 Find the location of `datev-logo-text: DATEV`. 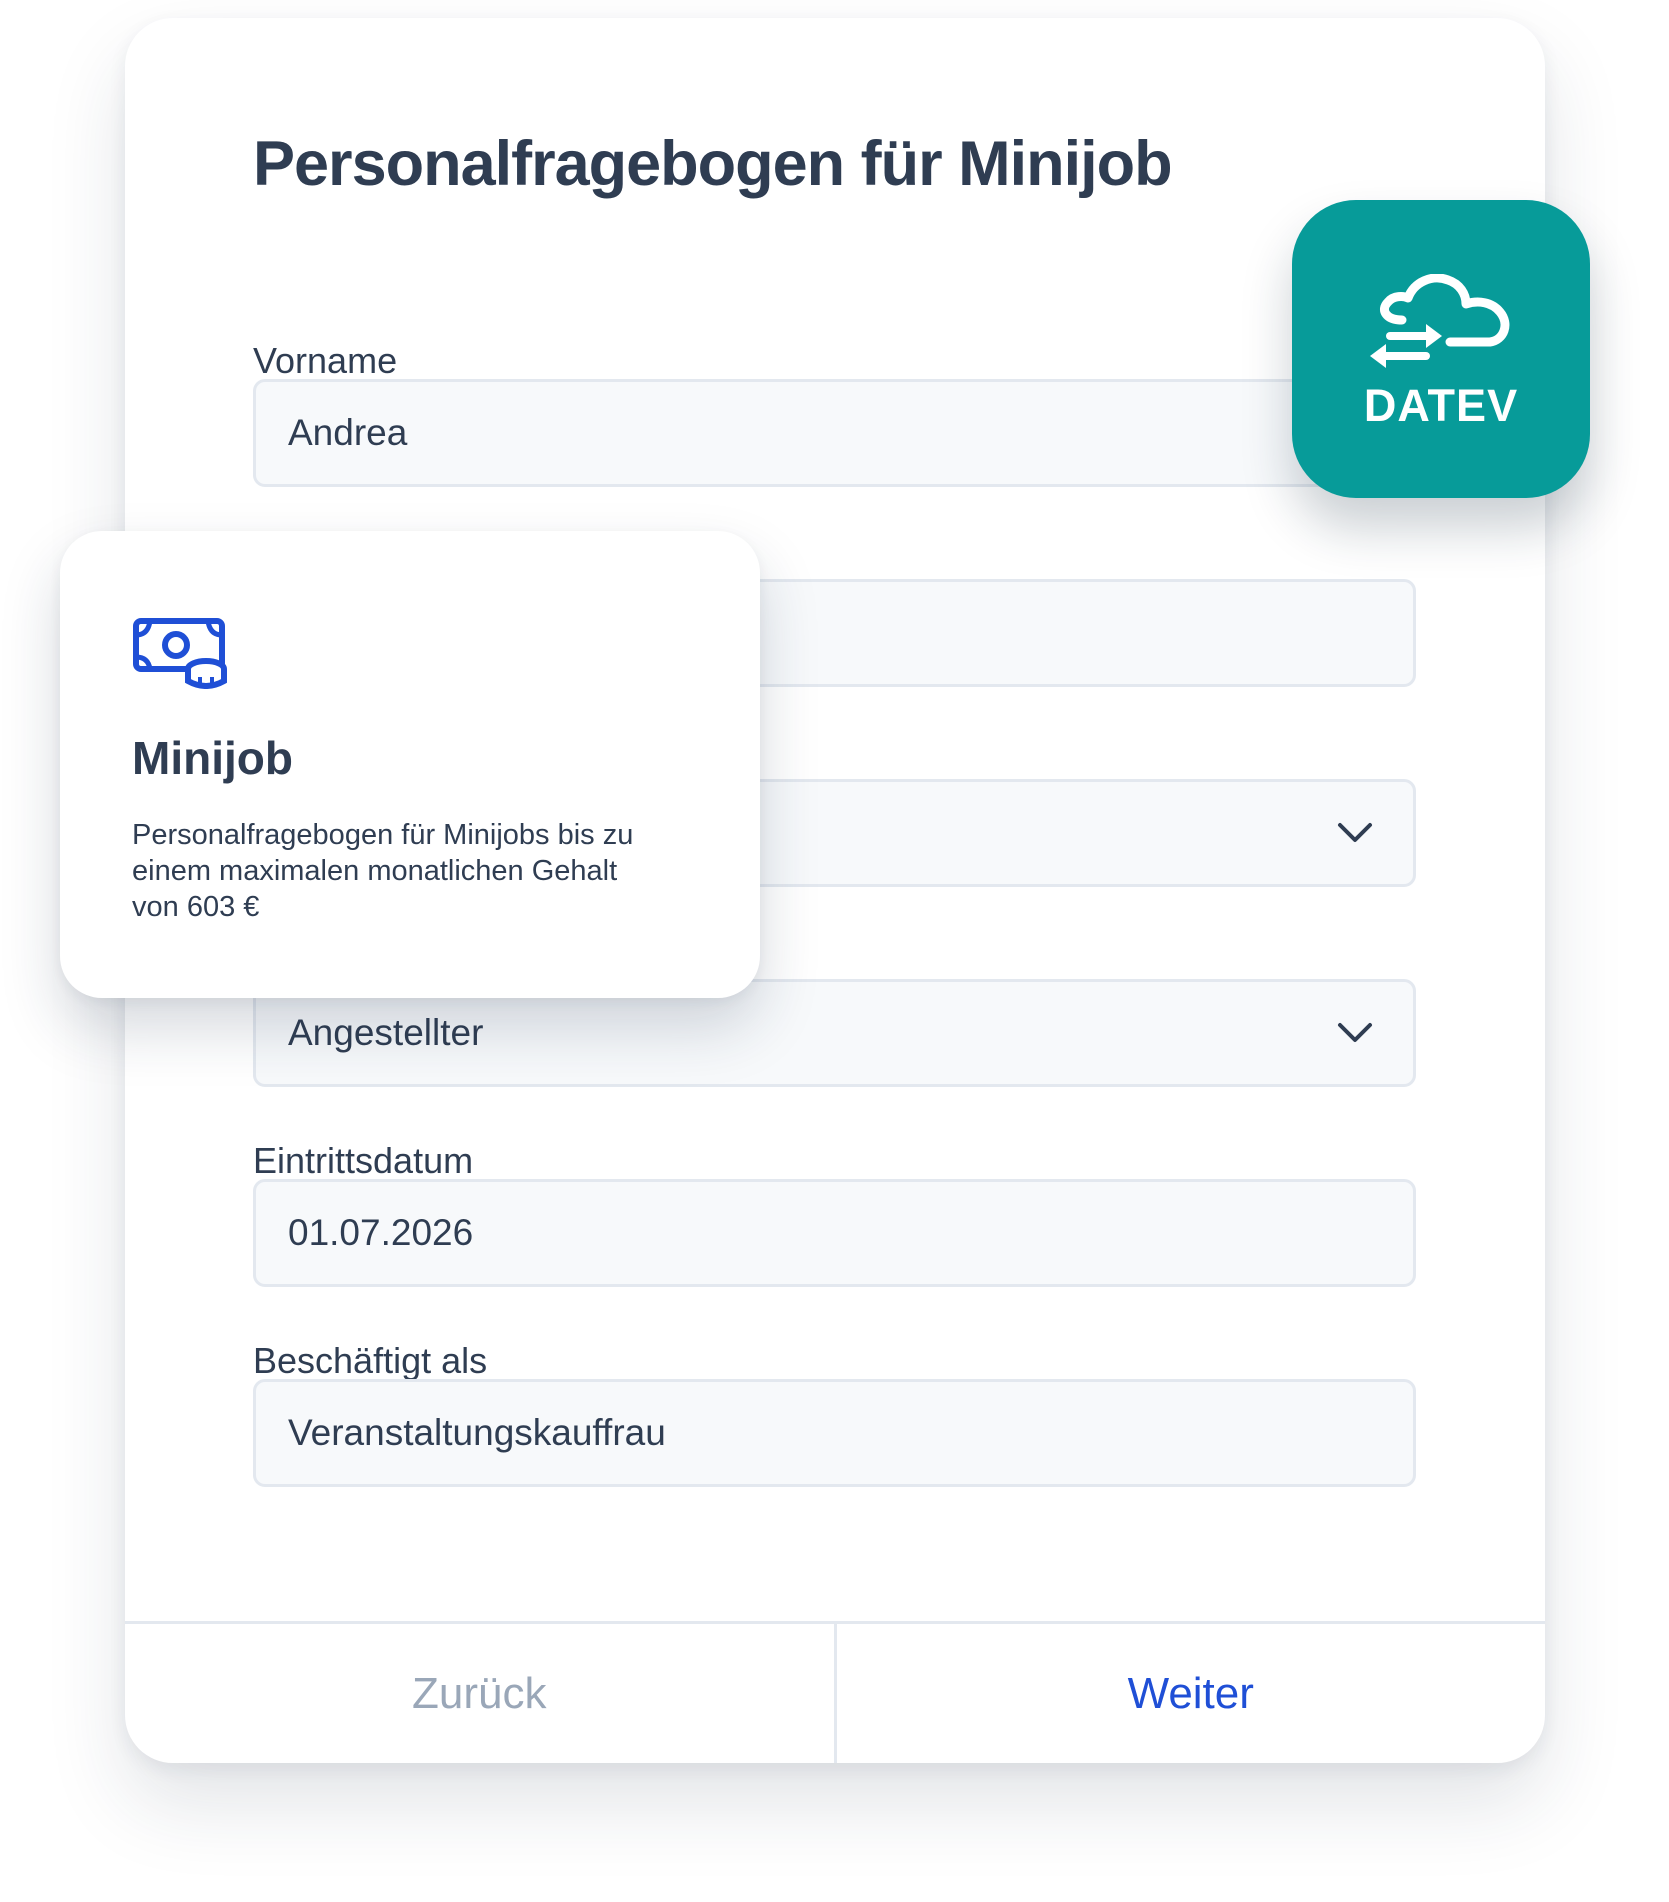

datev-logo-text: DATEV is located at coordinates (1441, 405).